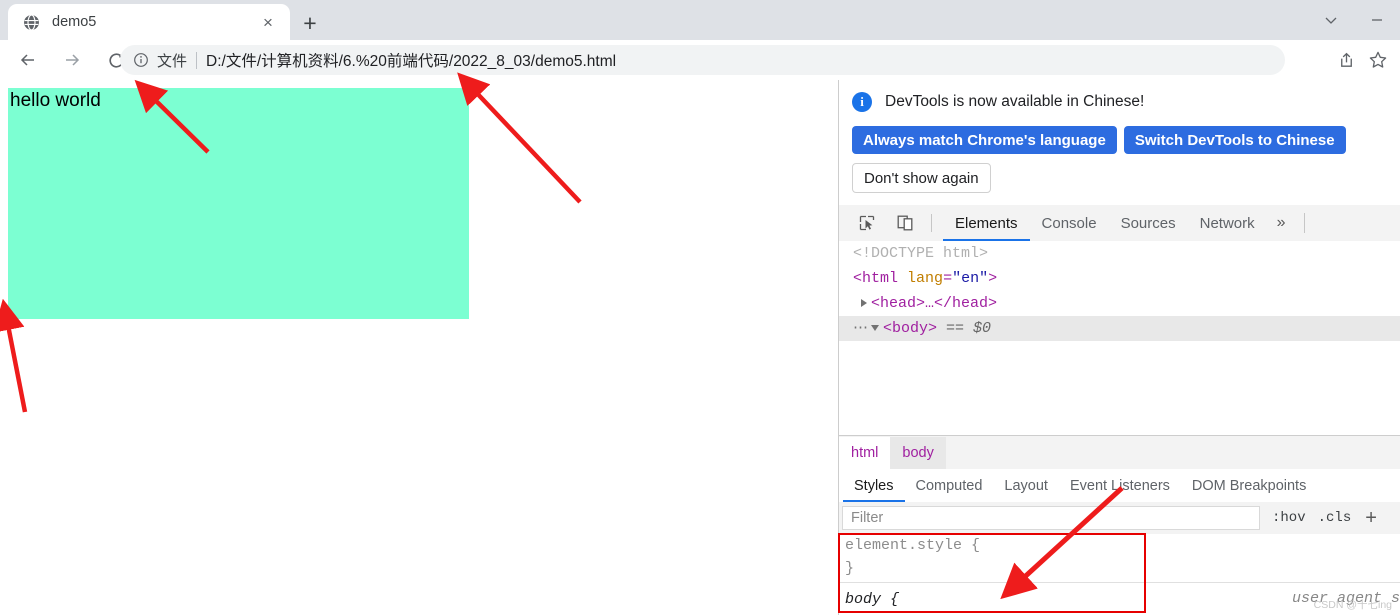 This screenshot has width=1400, height=615. I want to click on html-tag-name: html, so click(880, 278).